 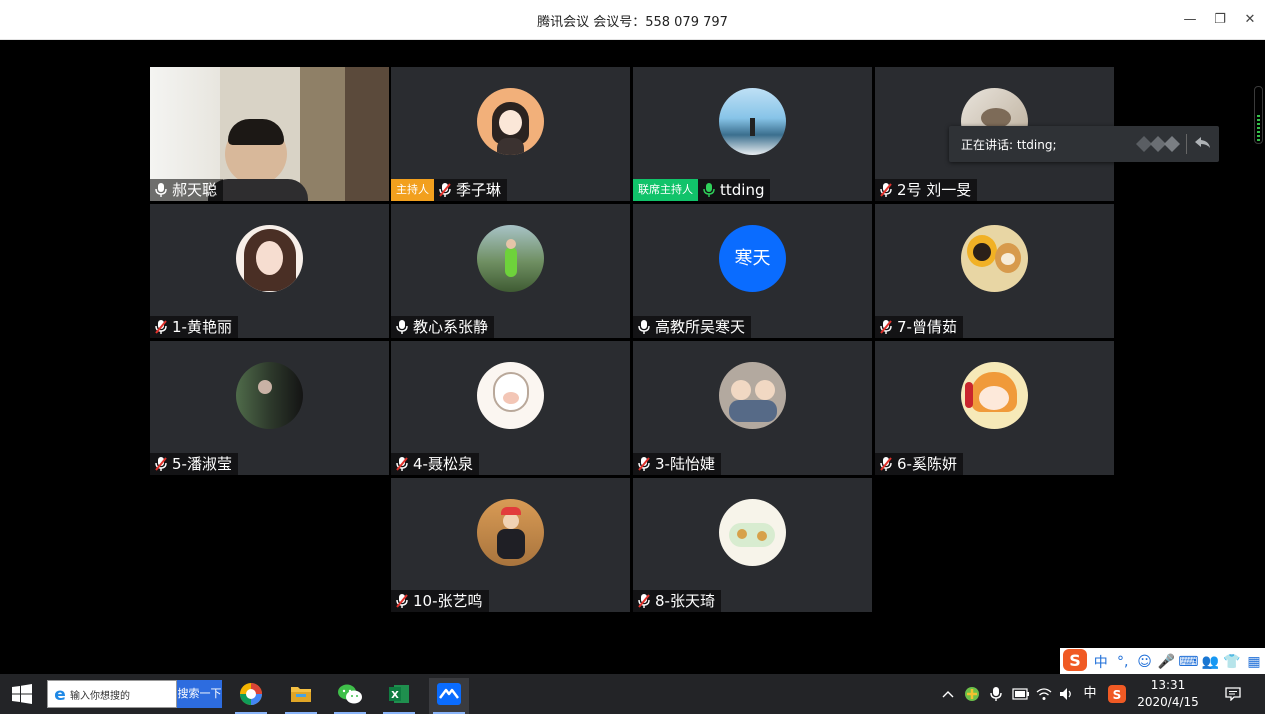 I want to click on participant-name: 季子琳, so click(x=471, y=190).